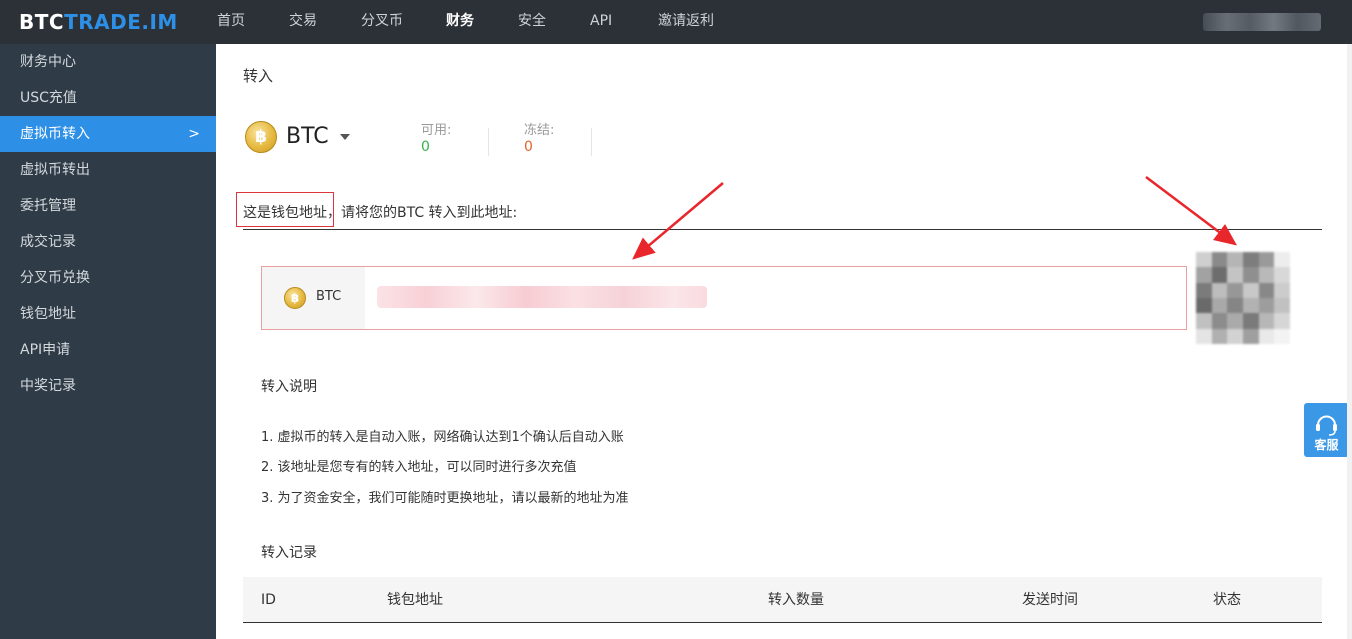 Image resolution: width=1352 pixels, height=639 pixels. What do you see at coordinates (686, 22) in the screenshot?
I see `nav-referral: 邀请返利` at bounding box center [686, 22].